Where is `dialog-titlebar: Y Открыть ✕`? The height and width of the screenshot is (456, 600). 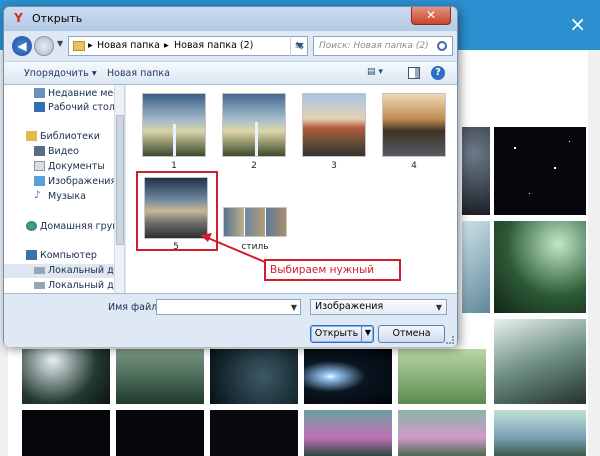
dialog-titlebar: Y Открыть ✕ is located at coordinates (230, 19).